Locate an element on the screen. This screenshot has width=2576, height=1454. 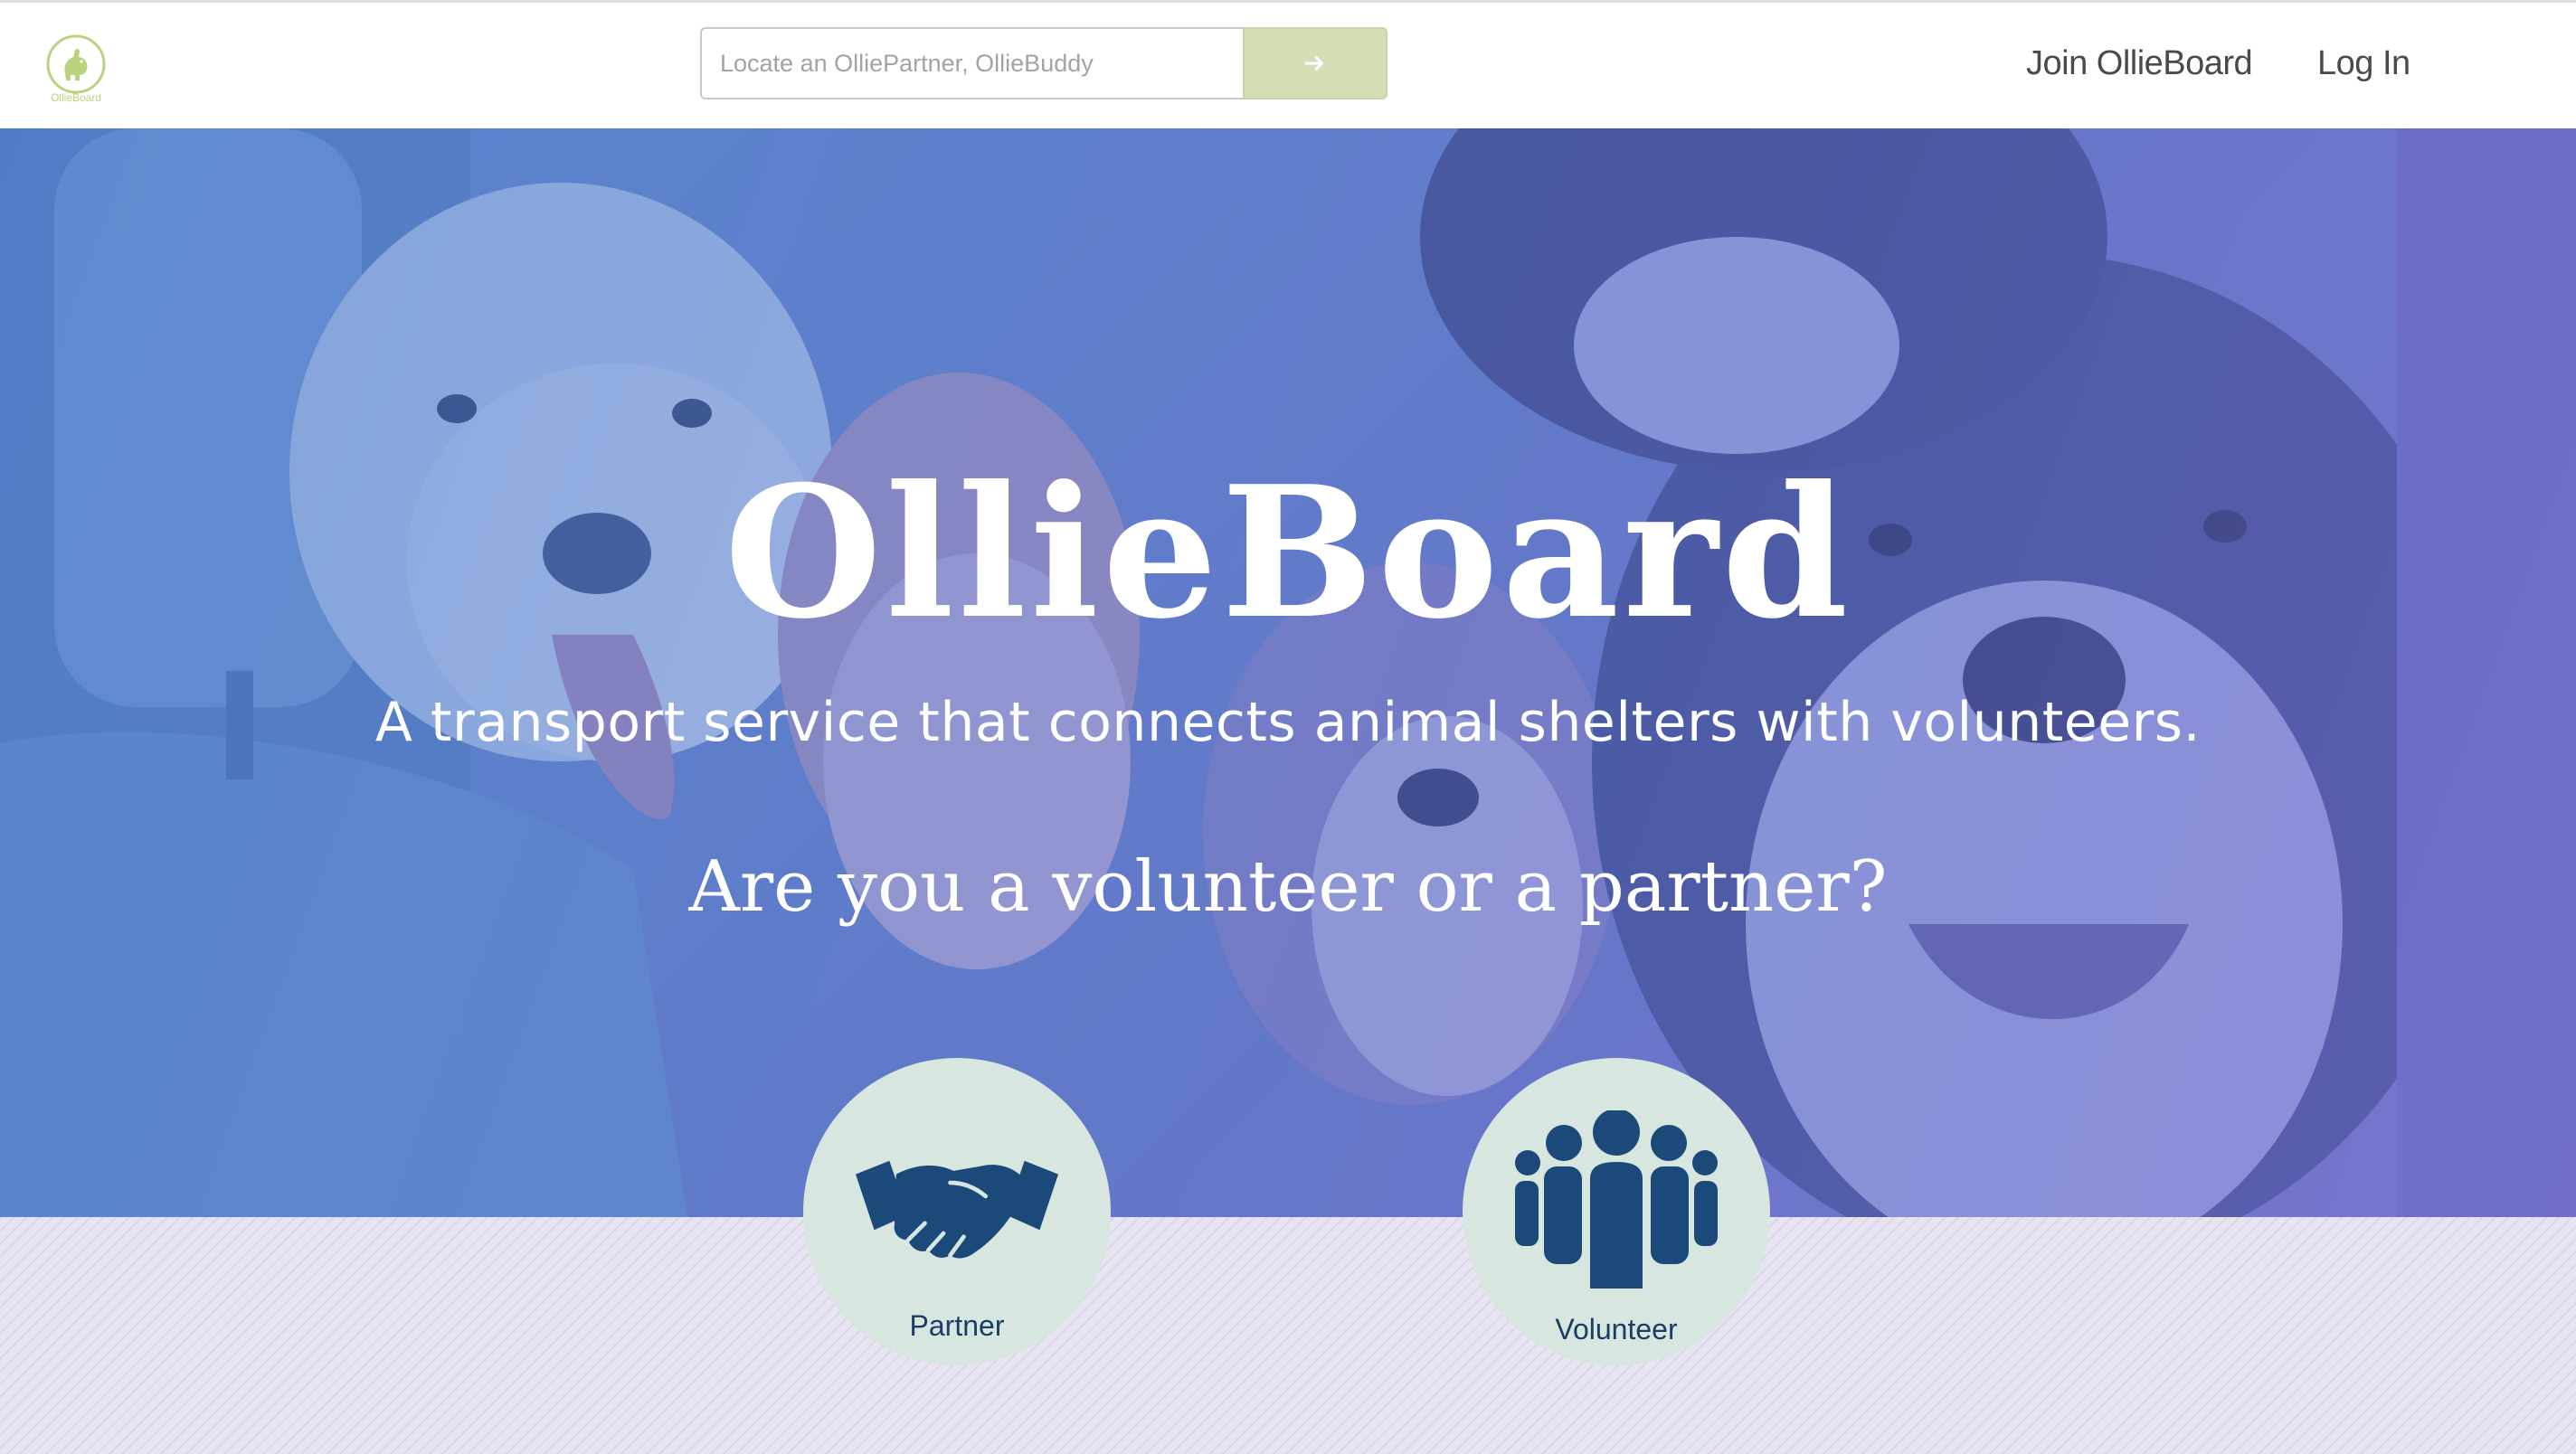
volunteer-choice-button: Volunteer is located at coordinates (1616, 1211).